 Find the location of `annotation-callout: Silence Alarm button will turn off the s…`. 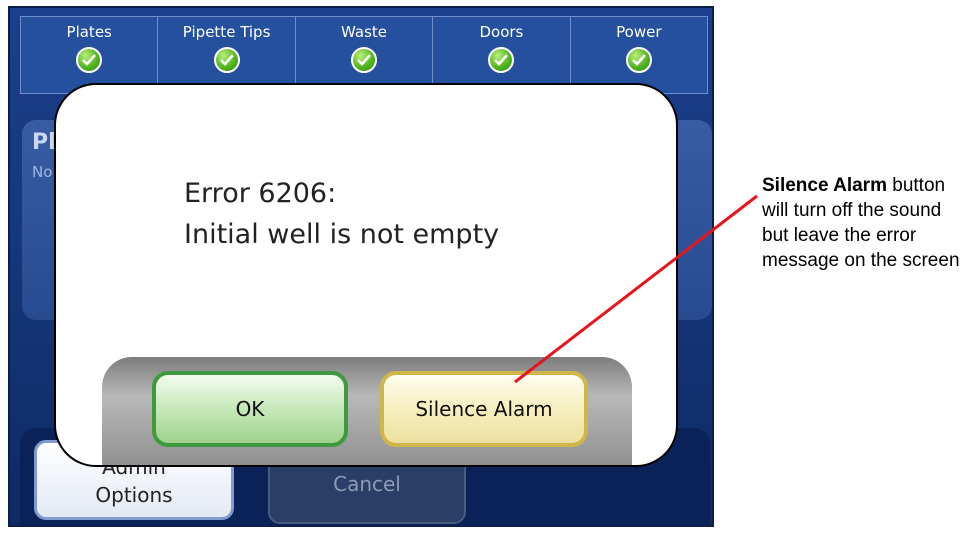

annotation-callout: Silence Alarm button will turn off the s… is located at coordinates (867, 223).